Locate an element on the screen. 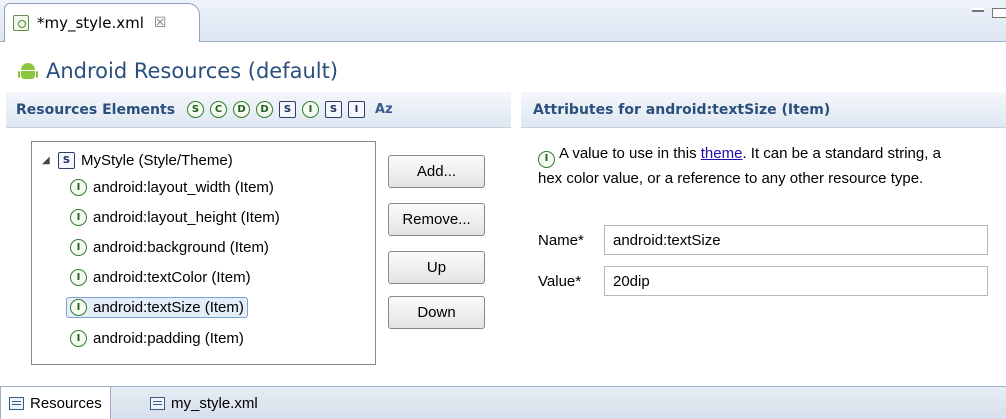 This screenshot has height=419, width=1006. tab-resources-label: Resources is located at coordinates (66, 403).